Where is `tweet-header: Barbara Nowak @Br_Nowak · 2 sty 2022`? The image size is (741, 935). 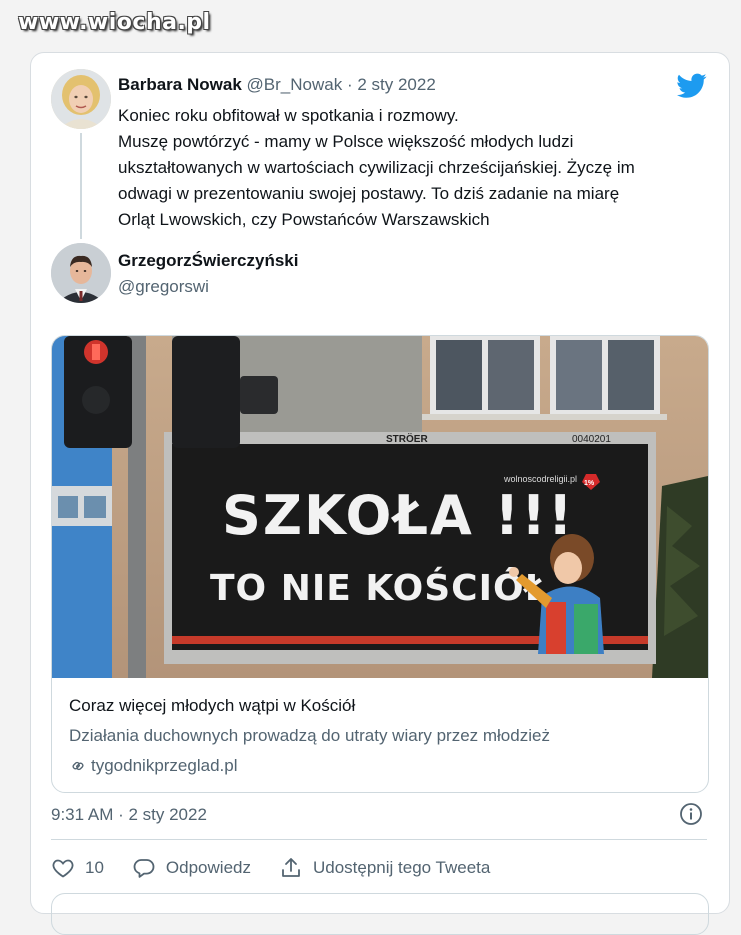
tweet-header: Barbara Nowak @Br_Nowak · 2 sty 2022 is located at coordinates (277, 85).